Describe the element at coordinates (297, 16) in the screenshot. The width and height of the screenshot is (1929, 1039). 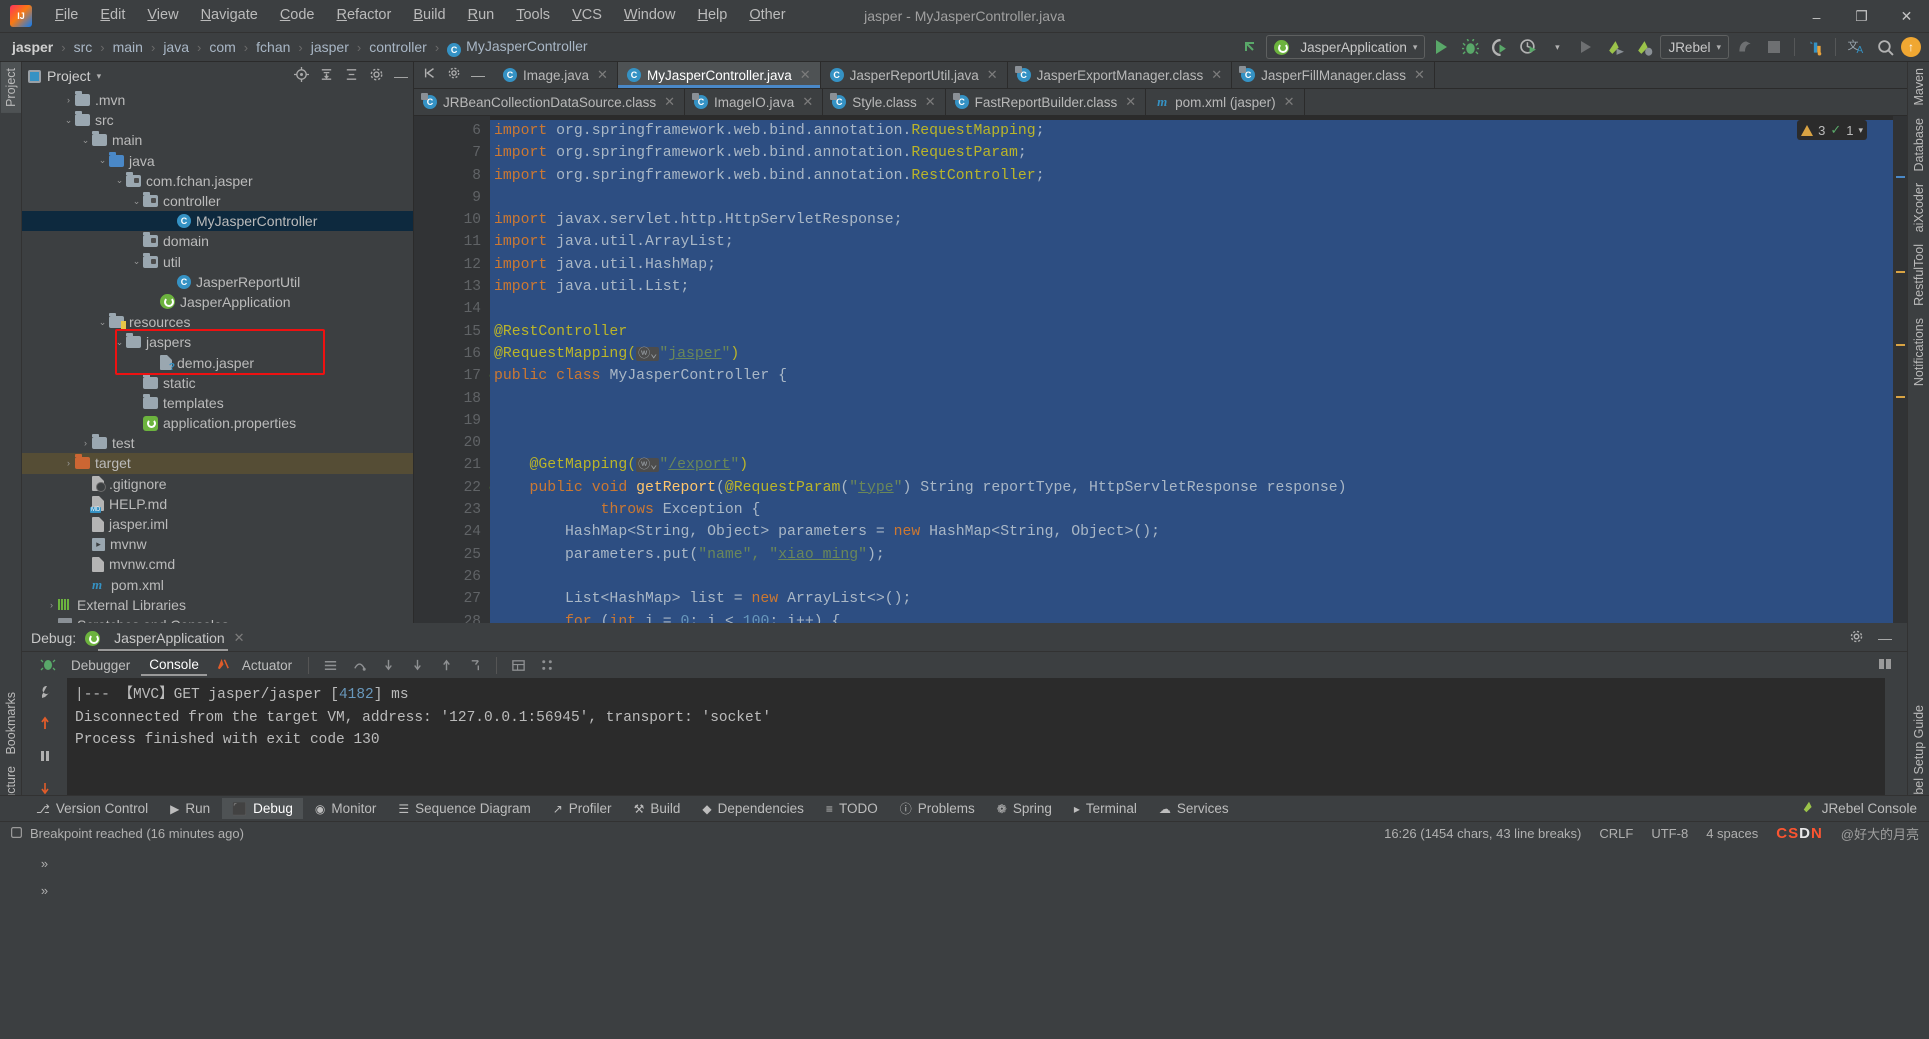
I see `menu-item-code: Code` at that location.